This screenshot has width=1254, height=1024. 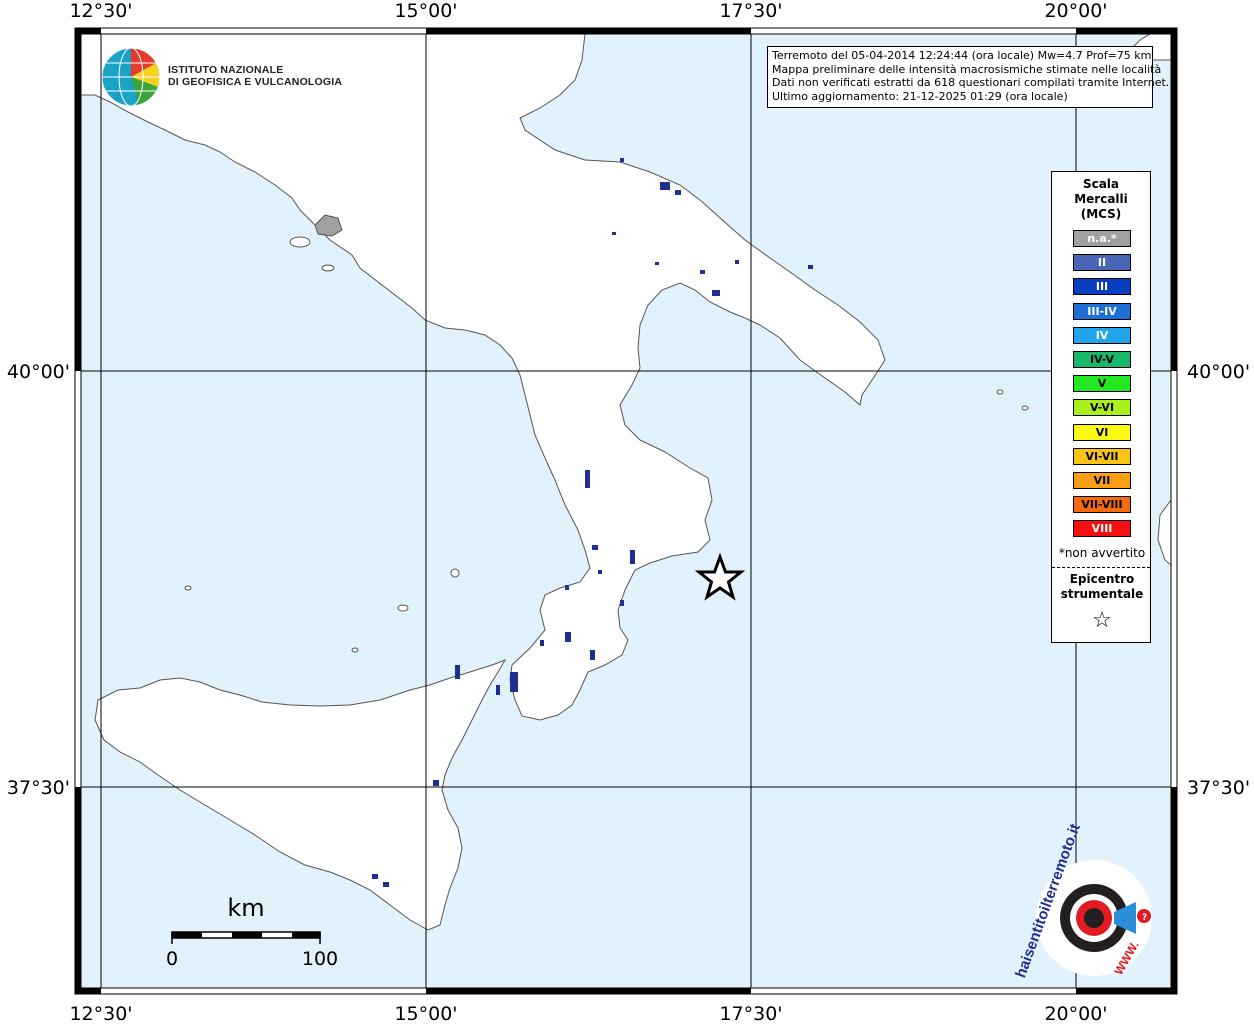 I want to click on legend-swatch: VII, so click(x=1102, y=480).